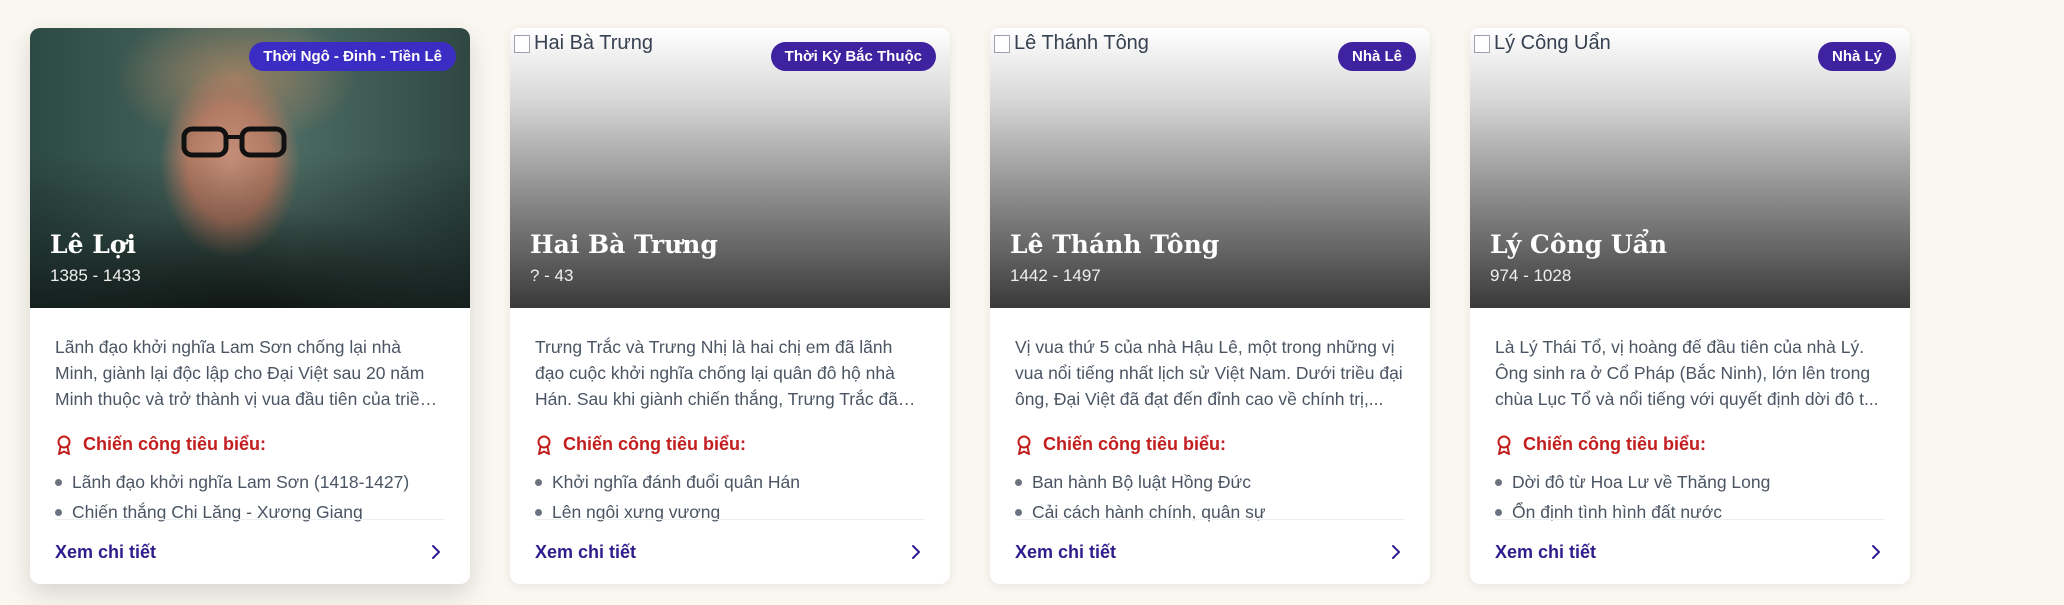 This screenshot has height=605, width=2064. I want to click on figure-name: Lê Thánh Tông, so click(1115, 244).